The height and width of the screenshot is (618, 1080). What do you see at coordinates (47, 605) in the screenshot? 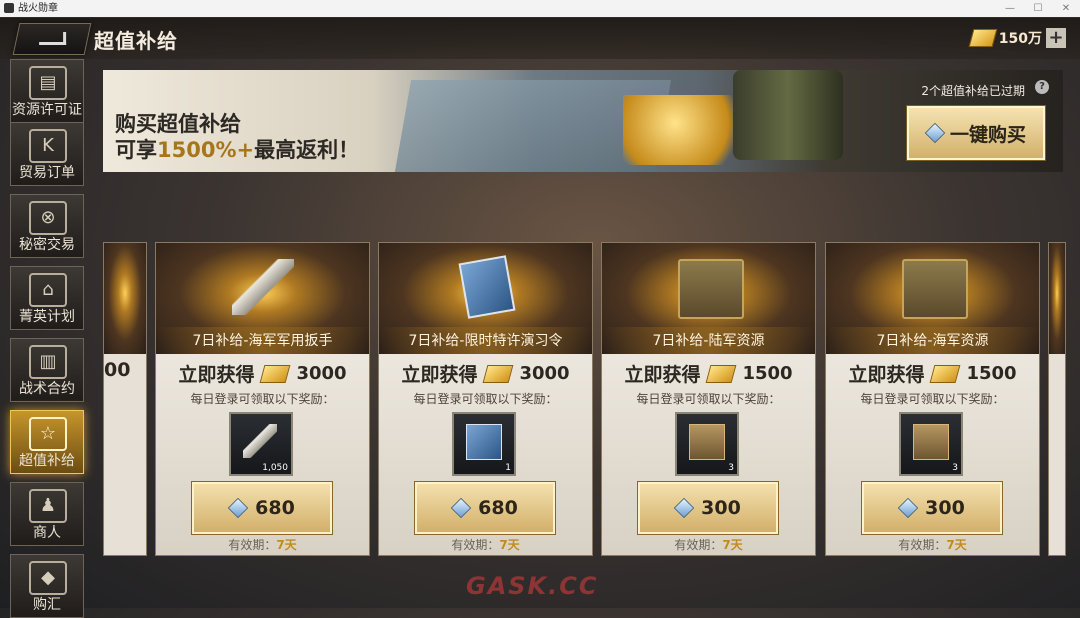
I see `sidebar-item-label: 购汇` at bounding box center [47, 605].